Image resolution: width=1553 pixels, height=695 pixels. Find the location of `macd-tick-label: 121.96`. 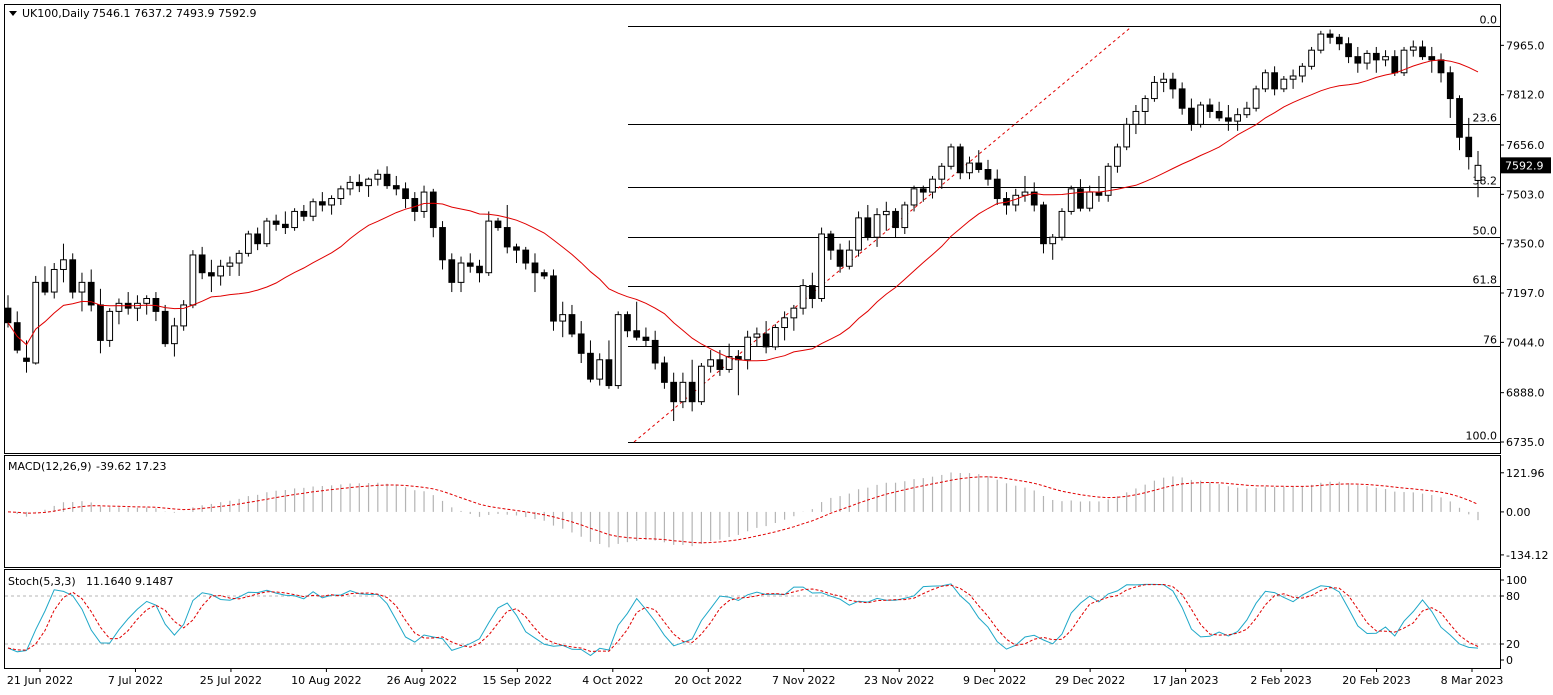

macd-tick-label: 121.96 is located at coordinates (1525, 473).